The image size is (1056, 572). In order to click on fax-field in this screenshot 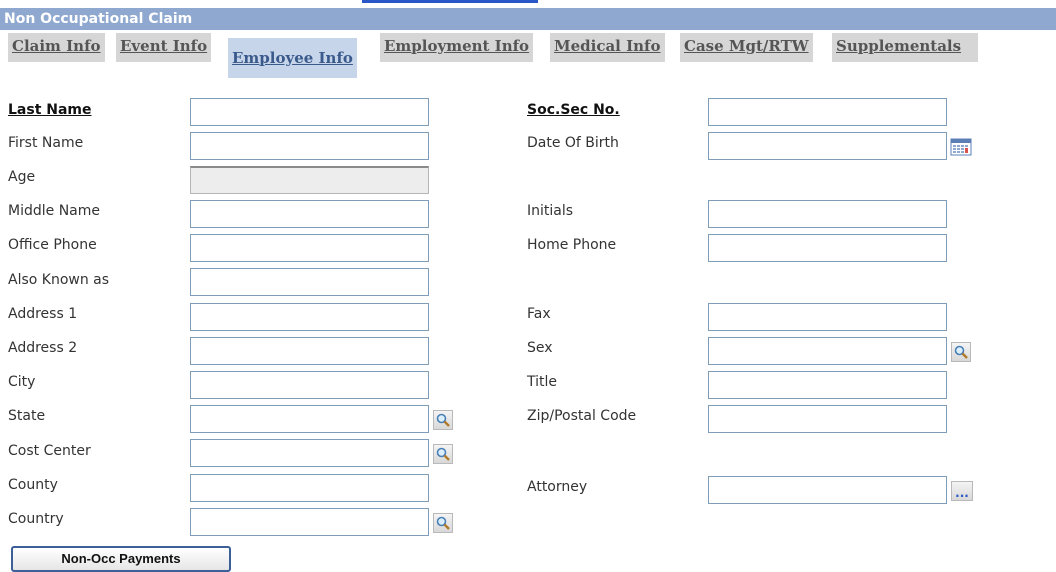, I will do `click(827, 317)`.